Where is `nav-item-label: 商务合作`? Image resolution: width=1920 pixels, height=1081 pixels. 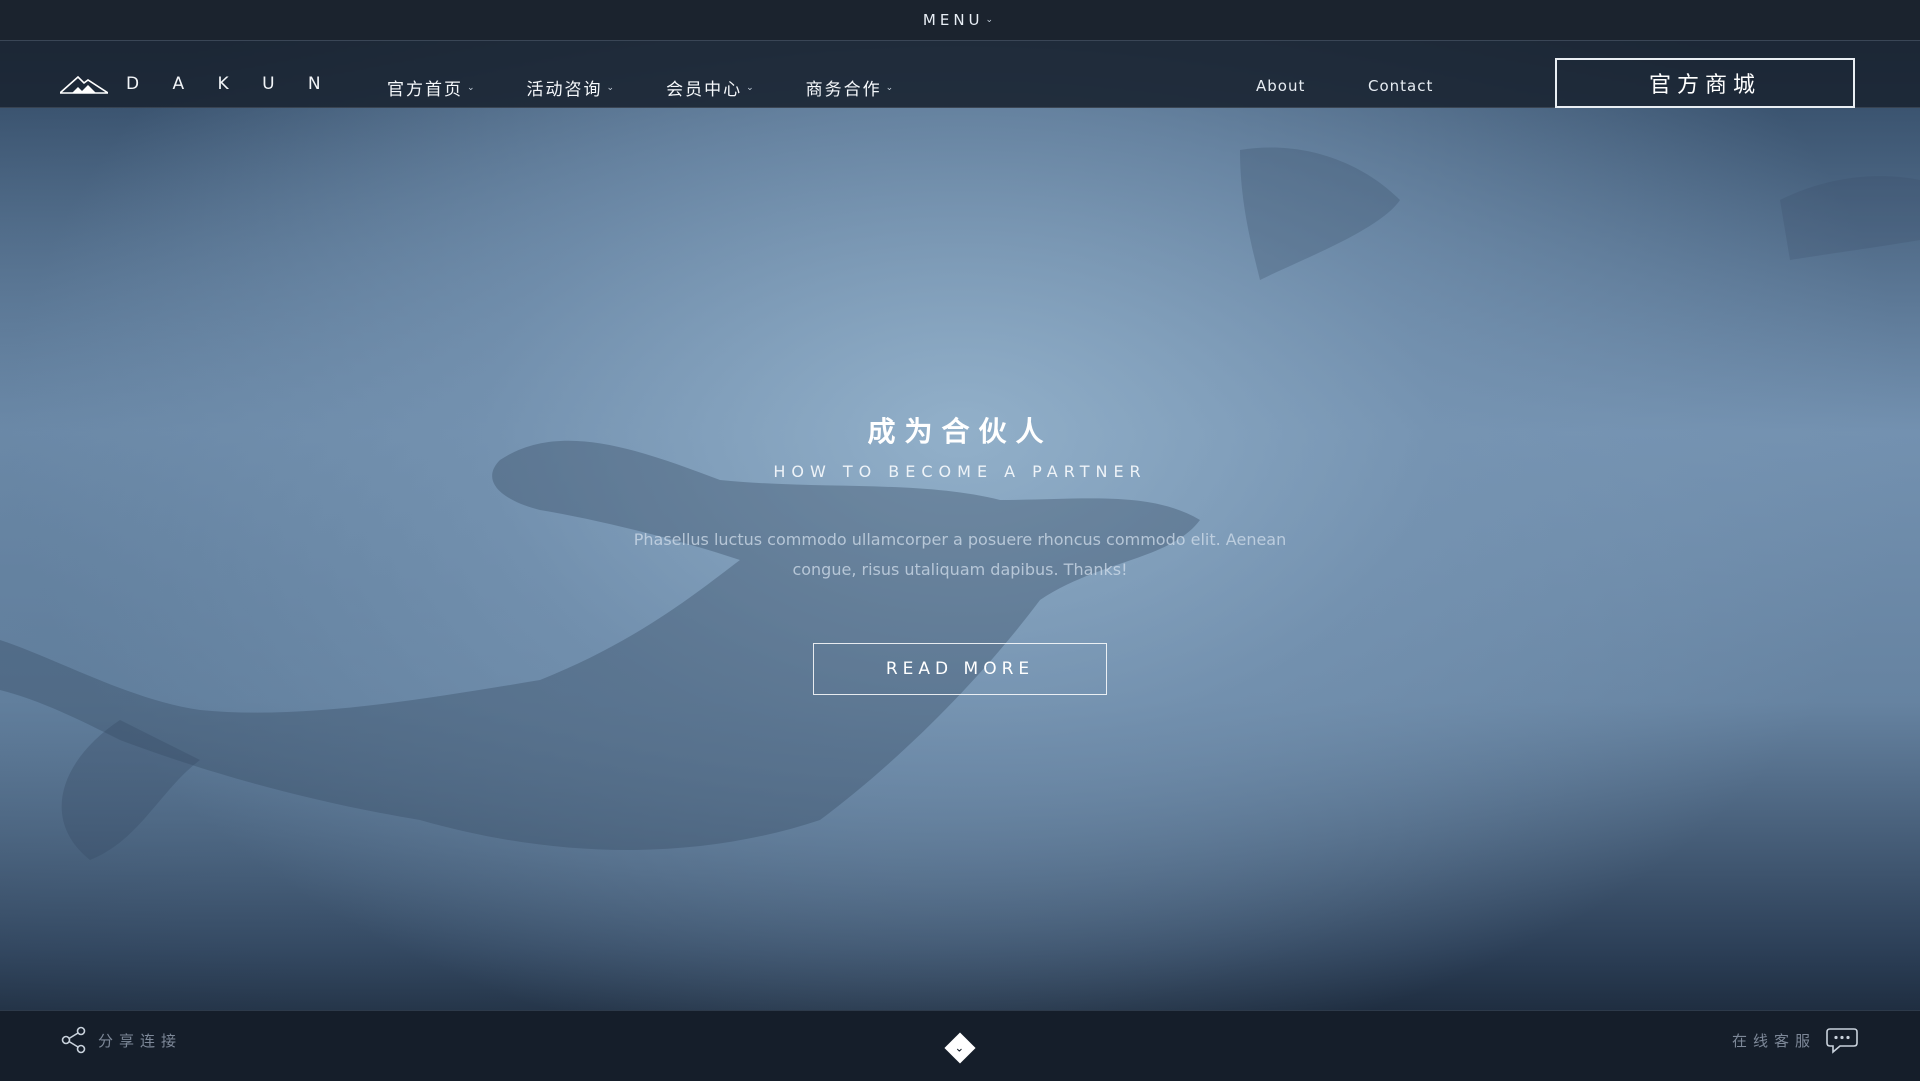
nav-item-label: 商务合作 is located at coordinates (843, 90).